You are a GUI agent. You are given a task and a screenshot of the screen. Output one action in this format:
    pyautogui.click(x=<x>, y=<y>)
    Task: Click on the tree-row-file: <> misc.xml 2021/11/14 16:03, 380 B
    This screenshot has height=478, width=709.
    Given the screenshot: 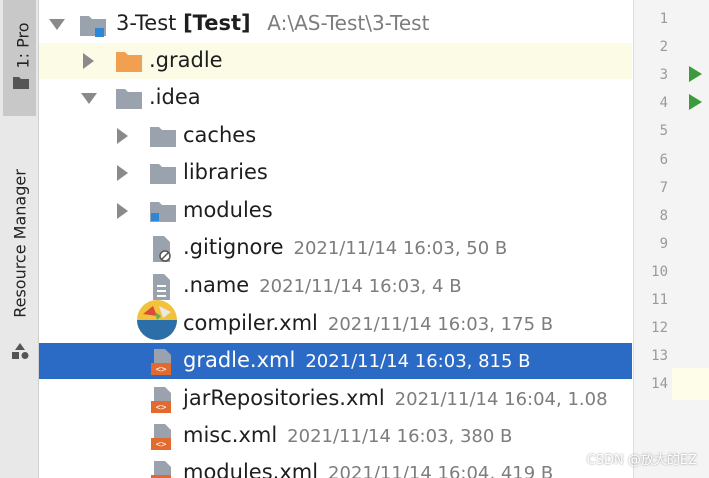 What is the action you would take?
    pyautogui.click(x=335, y=436)
    